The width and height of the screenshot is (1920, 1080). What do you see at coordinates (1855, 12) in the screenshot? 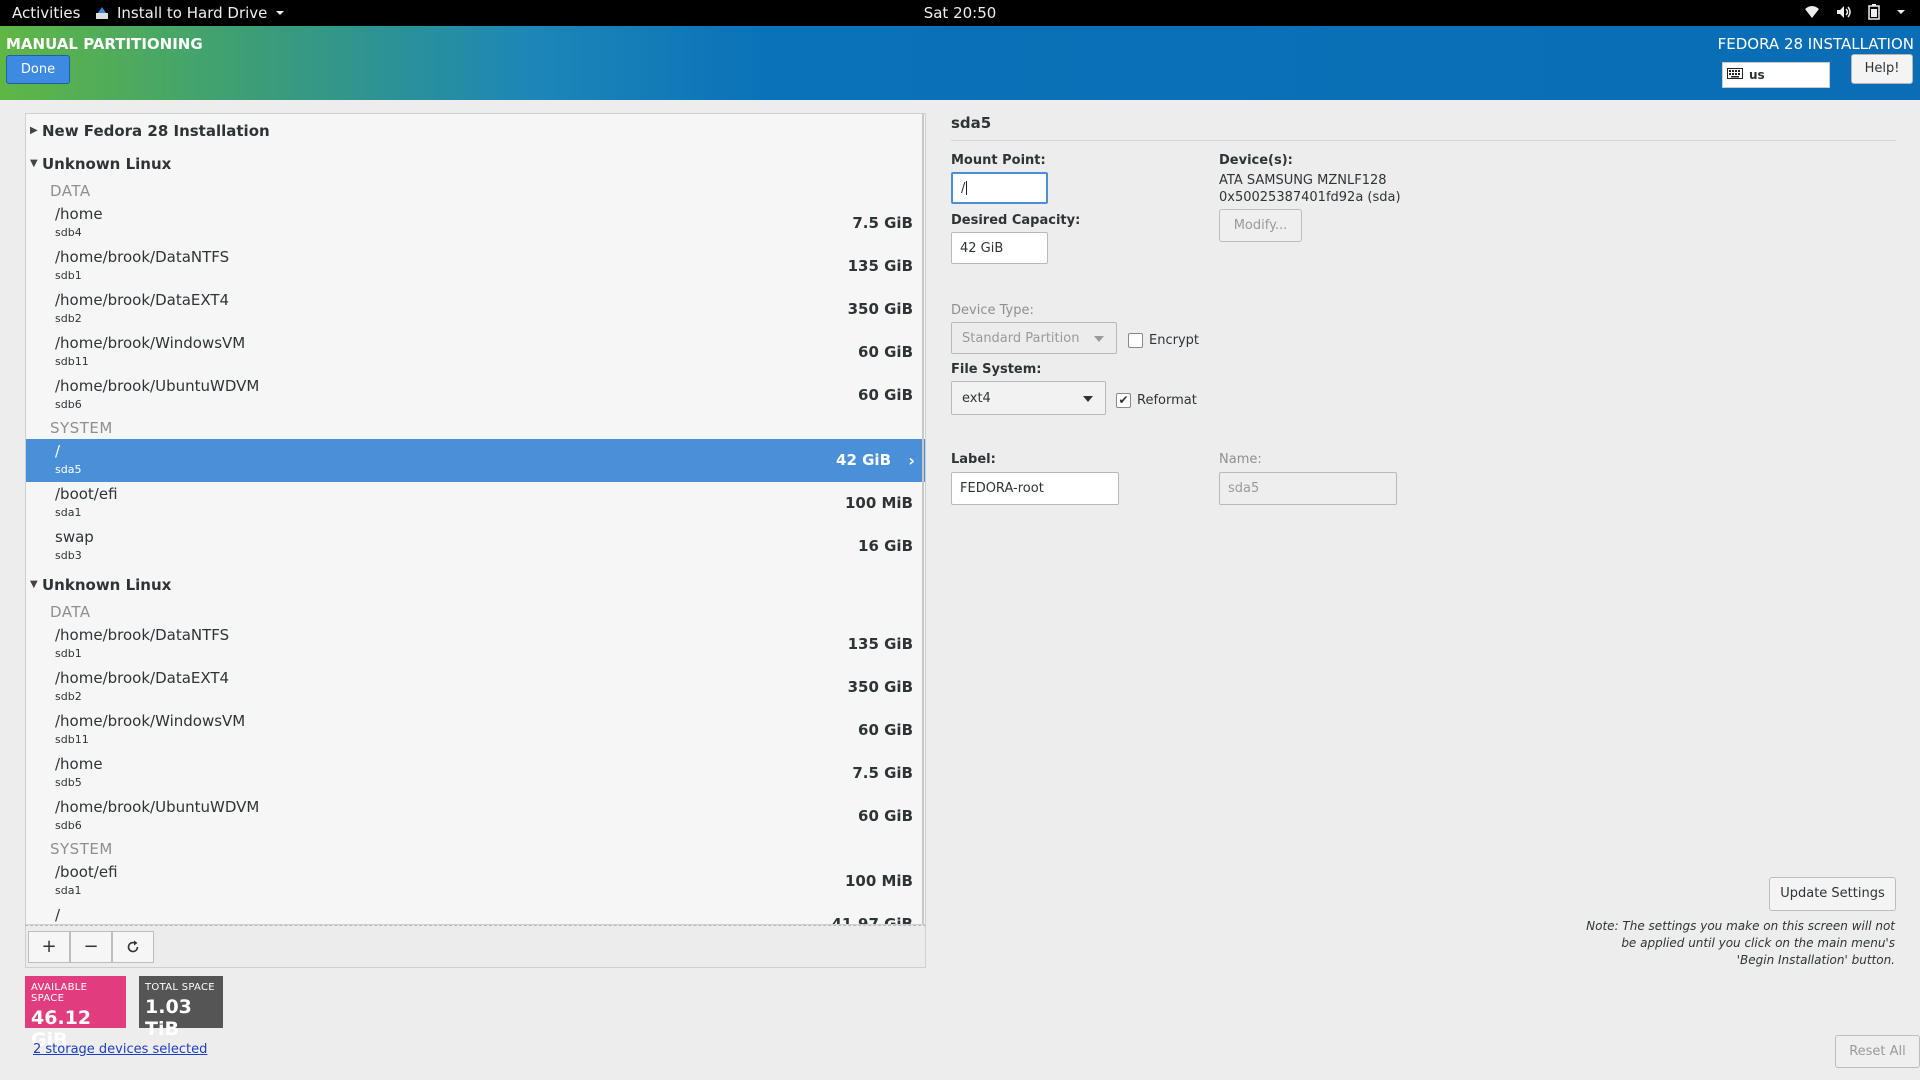
I see `system-tray` at bounding box center [1855, 12].